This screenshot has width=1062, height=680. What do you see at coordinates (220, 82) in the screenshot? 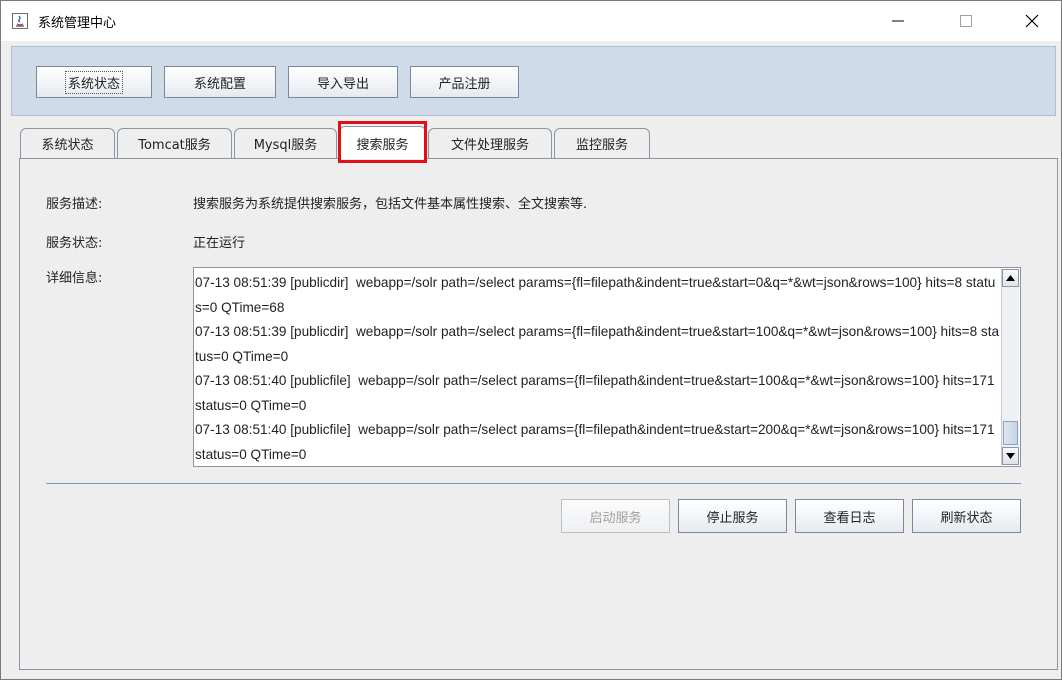
I see `system-config-button: 系统配置` at bounding box center [220, 82].